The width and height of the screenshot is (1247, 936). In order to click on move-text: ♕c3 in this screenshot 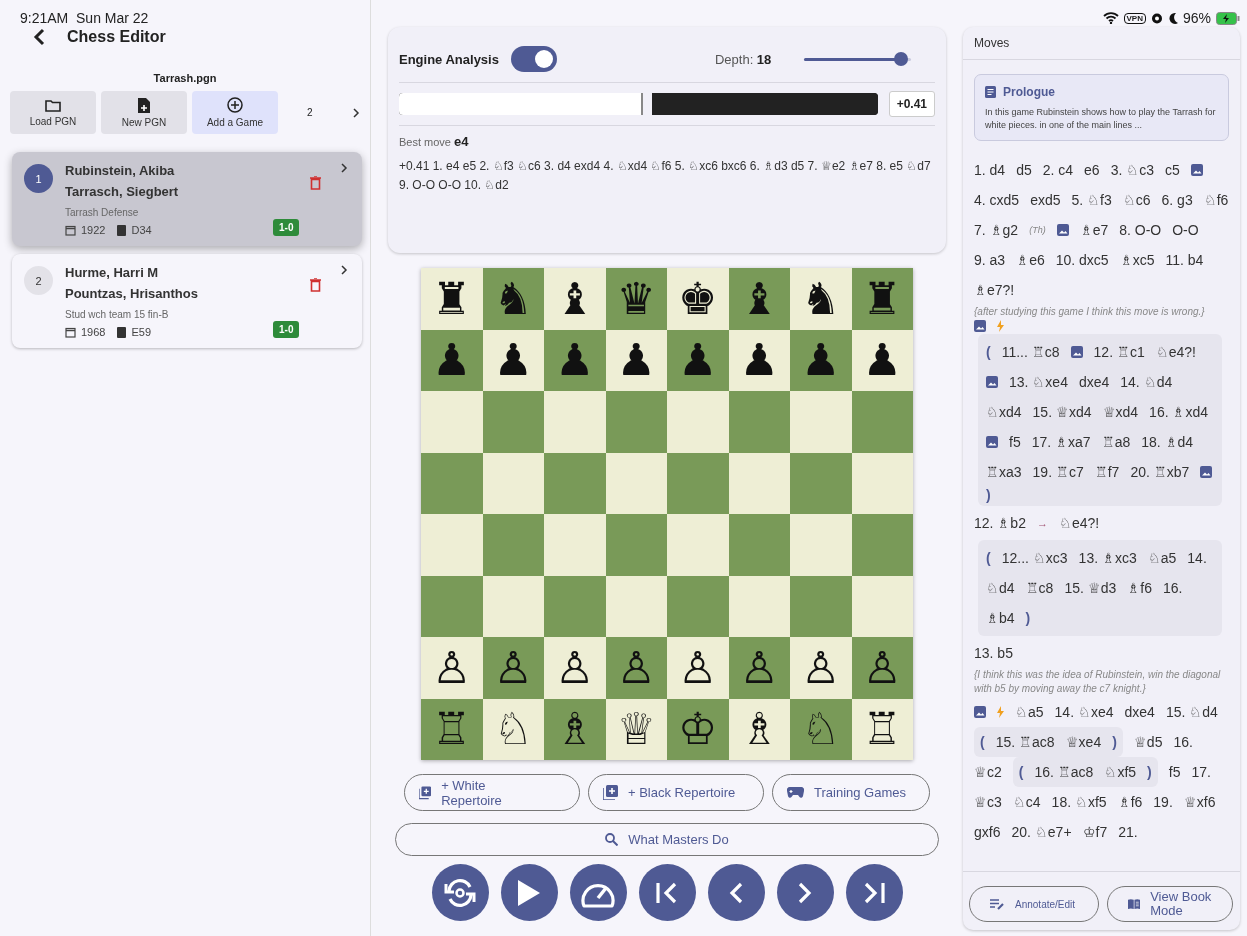, I will do `click(988, 801)`.